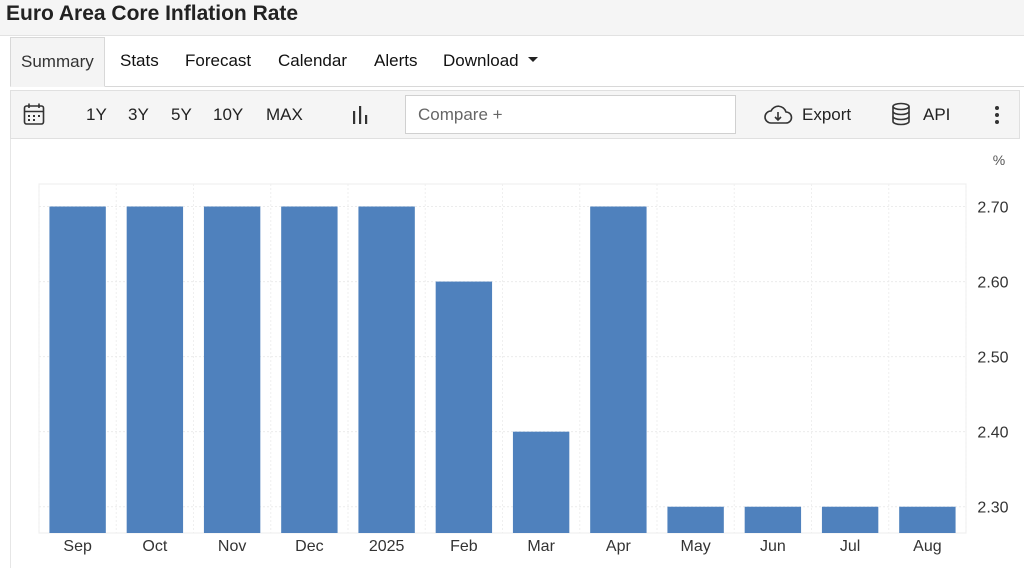  I want to click on x-tick-label: Jun, so click(773, 546).